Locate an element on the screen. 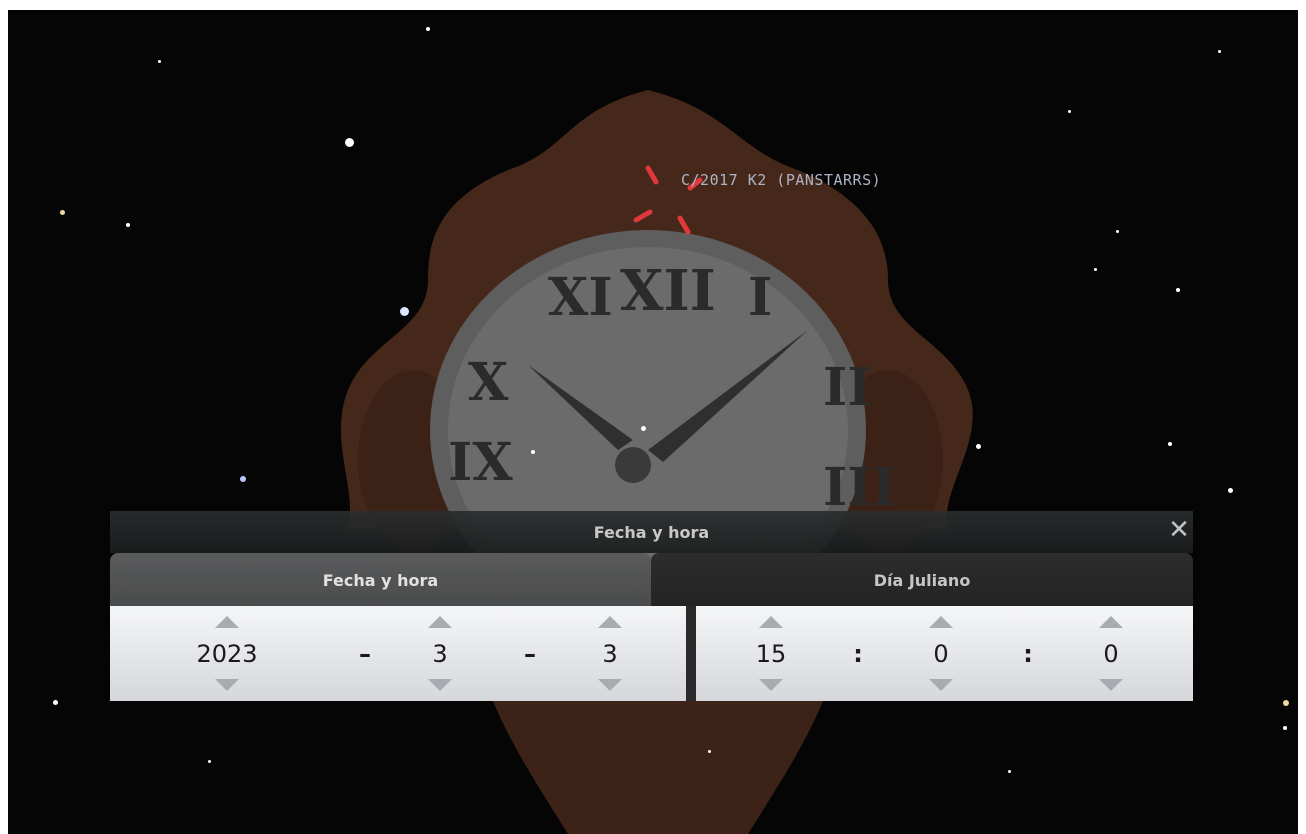  tab-julian-day: Día Juliano is located at coordinates (922, 579).